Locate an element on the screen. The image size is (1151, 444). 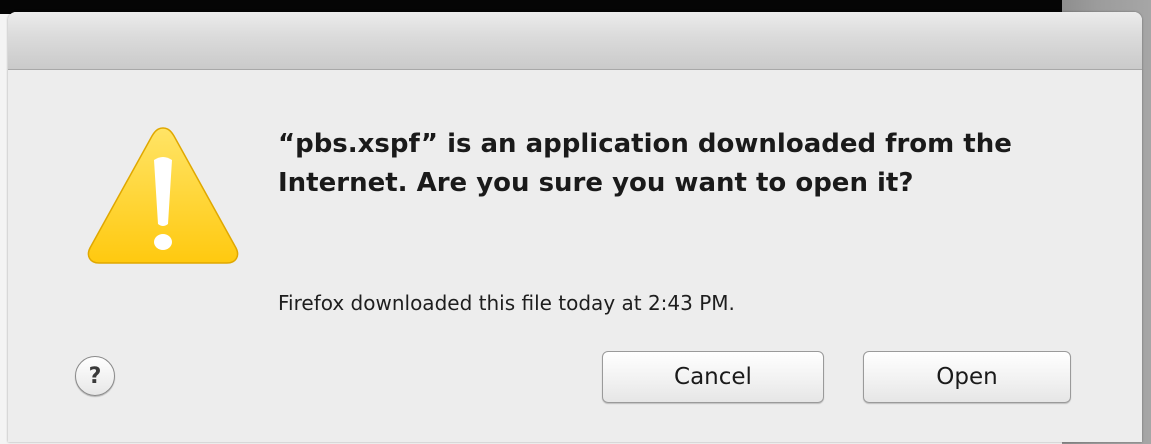
warning-triangle-icon is located at coordinates (163, 195).